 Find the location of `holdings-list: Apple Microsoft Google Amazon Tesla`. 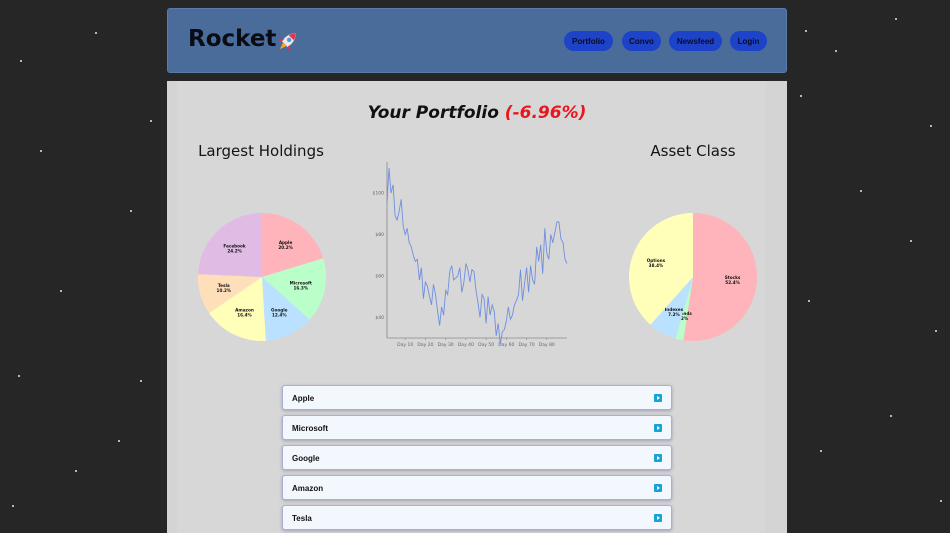

holdings-list: Apple Microsoft Google Amazon Tesla is located at coordinates (477, 459).